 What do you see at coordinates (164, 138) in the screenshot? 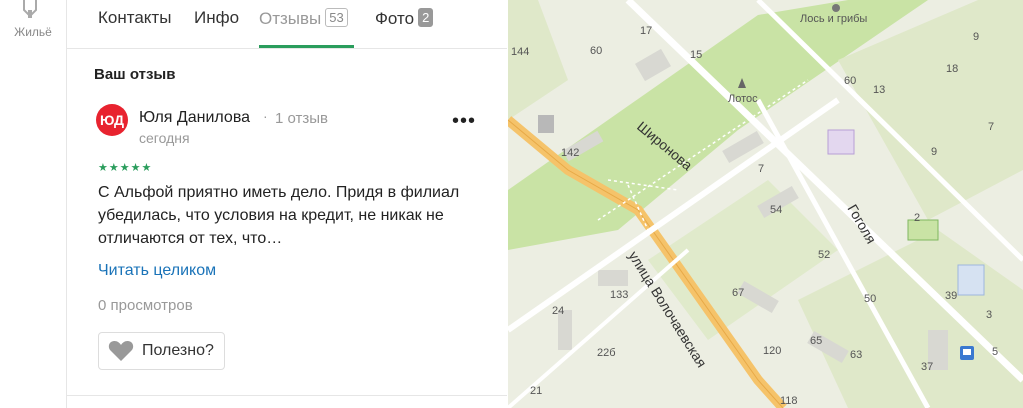
I see `review-date: сегодня` at bounding box center [164, 138].